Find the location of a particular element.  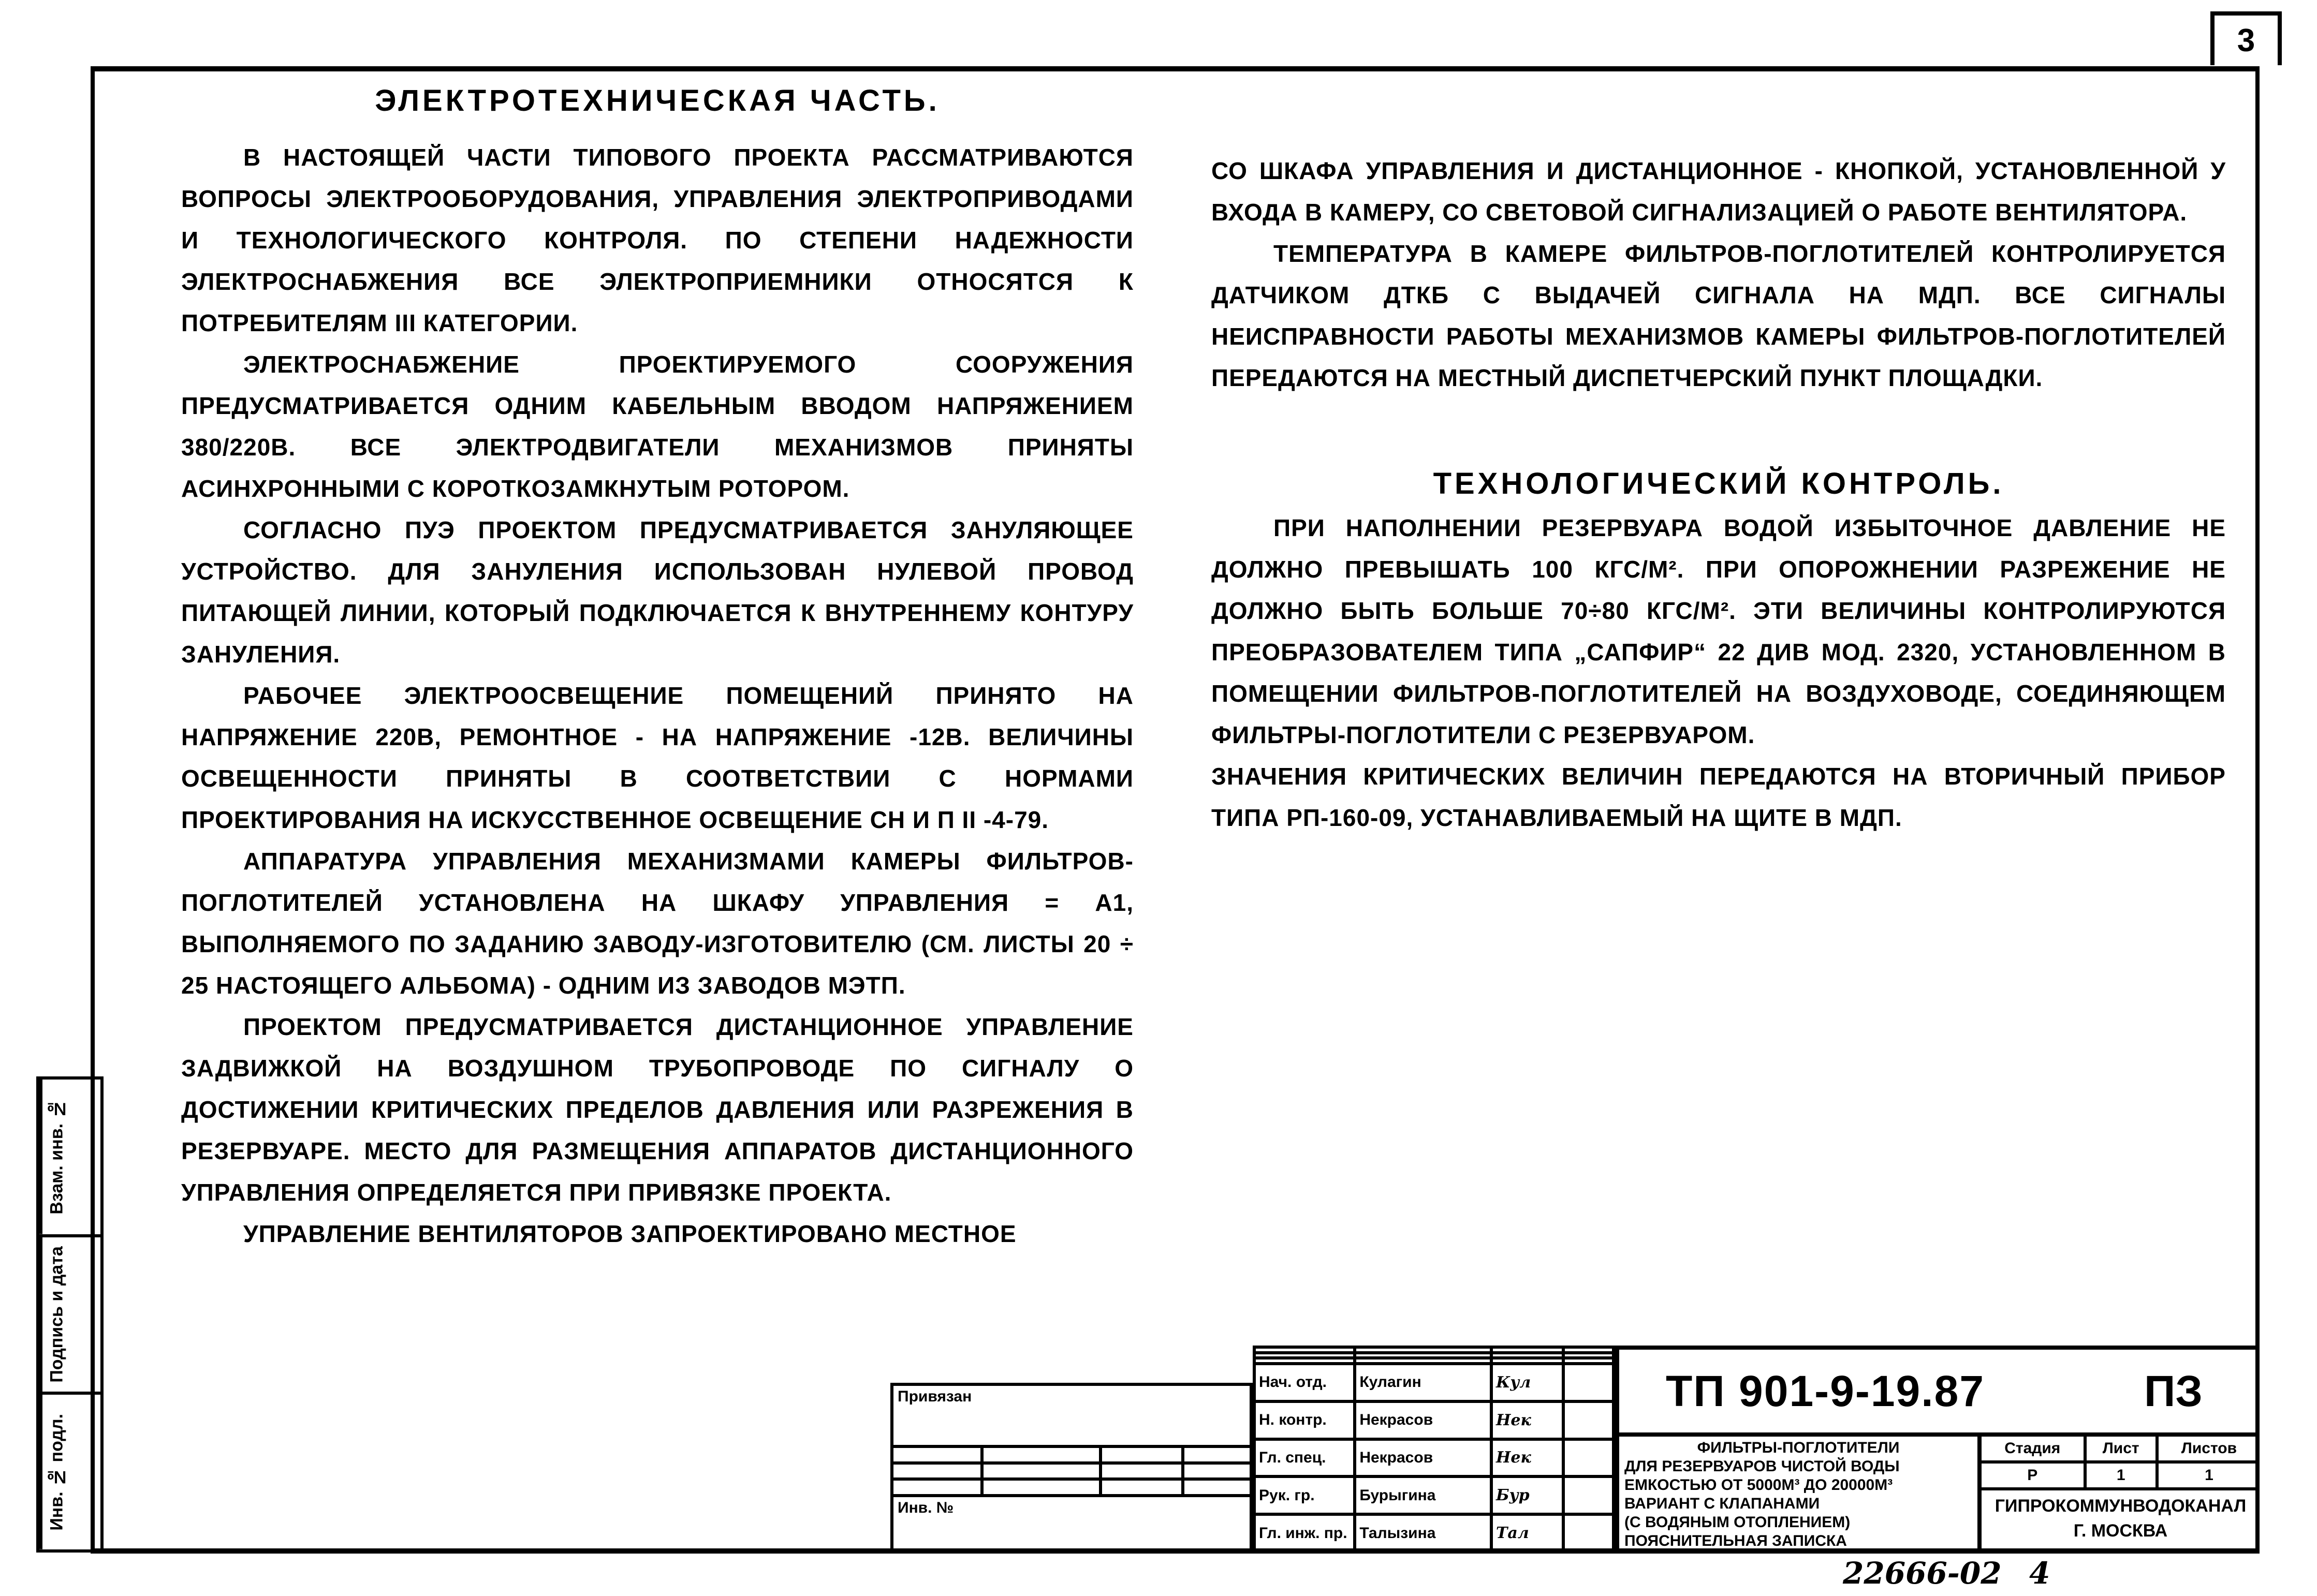

signer-role: Нач. отд. is located at coordinates (1304, 1382).